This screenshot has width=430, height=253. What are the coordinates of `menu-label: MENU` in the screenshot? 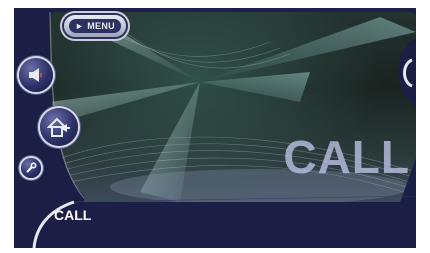 It's located at (101, 26).